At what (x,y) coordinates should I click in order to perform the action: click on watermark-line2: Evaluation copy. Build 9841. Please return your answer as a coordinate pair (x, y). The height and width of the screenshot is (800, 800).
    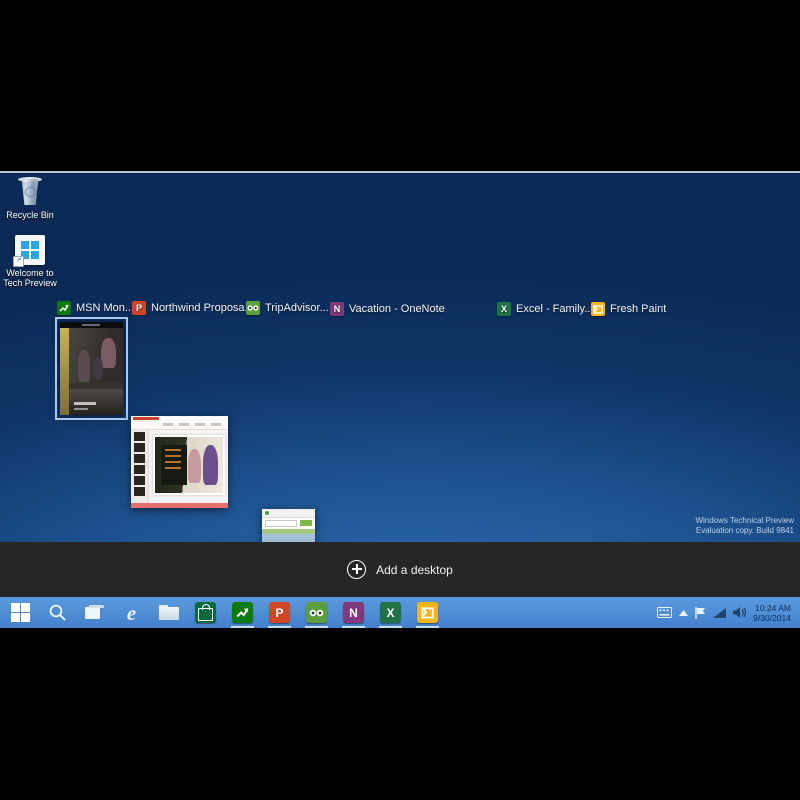
    Looking at the image, I should click on (744, 530).